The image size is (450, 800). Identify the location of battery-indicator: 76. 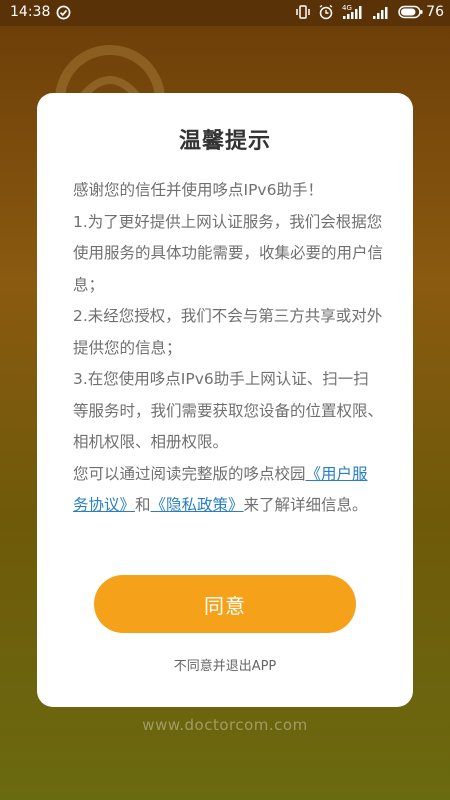
(421, 12).